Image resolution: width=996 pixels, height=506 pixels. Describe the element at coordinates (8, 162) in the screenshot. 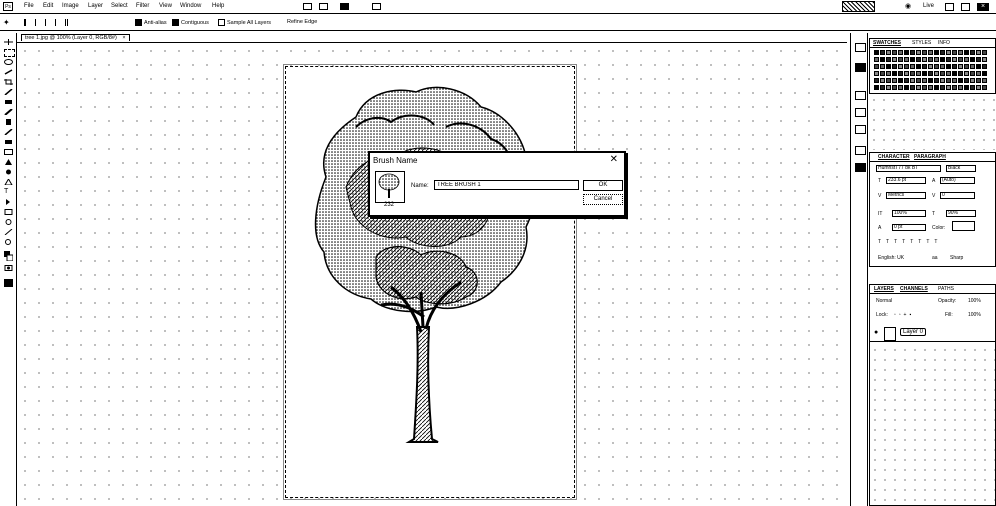

I see `blur-tool-icon` at that location.